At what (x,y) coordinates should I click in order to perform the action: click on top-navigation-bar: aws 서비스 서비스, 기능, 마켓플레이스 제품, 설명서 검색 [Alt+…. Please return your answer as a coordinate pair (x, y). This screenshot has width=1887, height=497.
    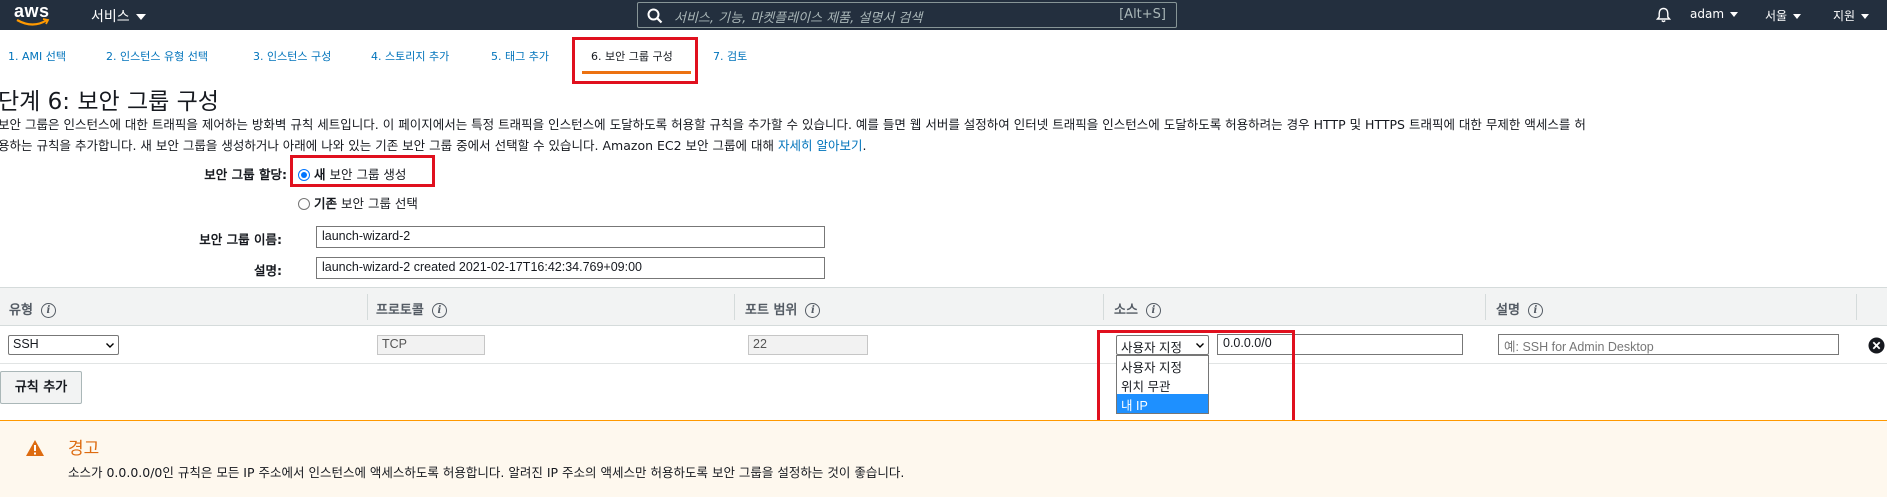
    Looking at the image, I should click on (943, 15).